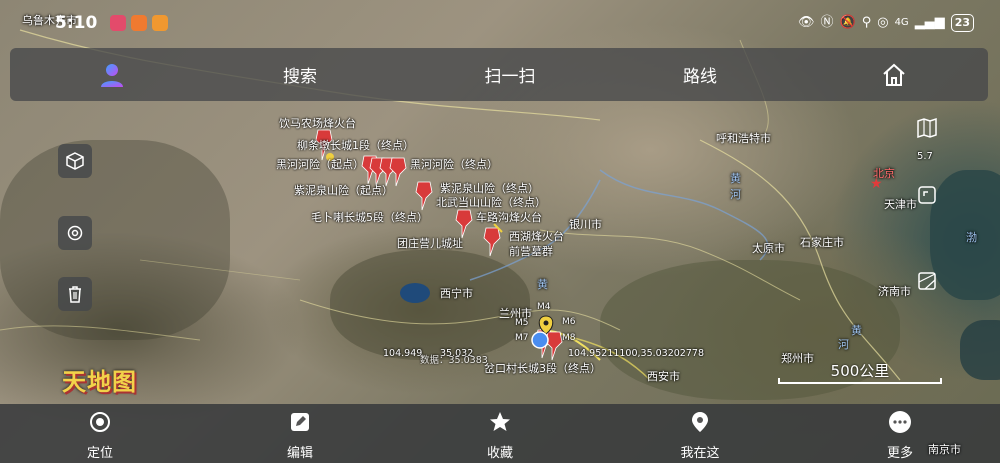  Describe the element at coordinates (454, 164) in the screenshot. I see `poi-label: 黑河河险（终点）` at that location.